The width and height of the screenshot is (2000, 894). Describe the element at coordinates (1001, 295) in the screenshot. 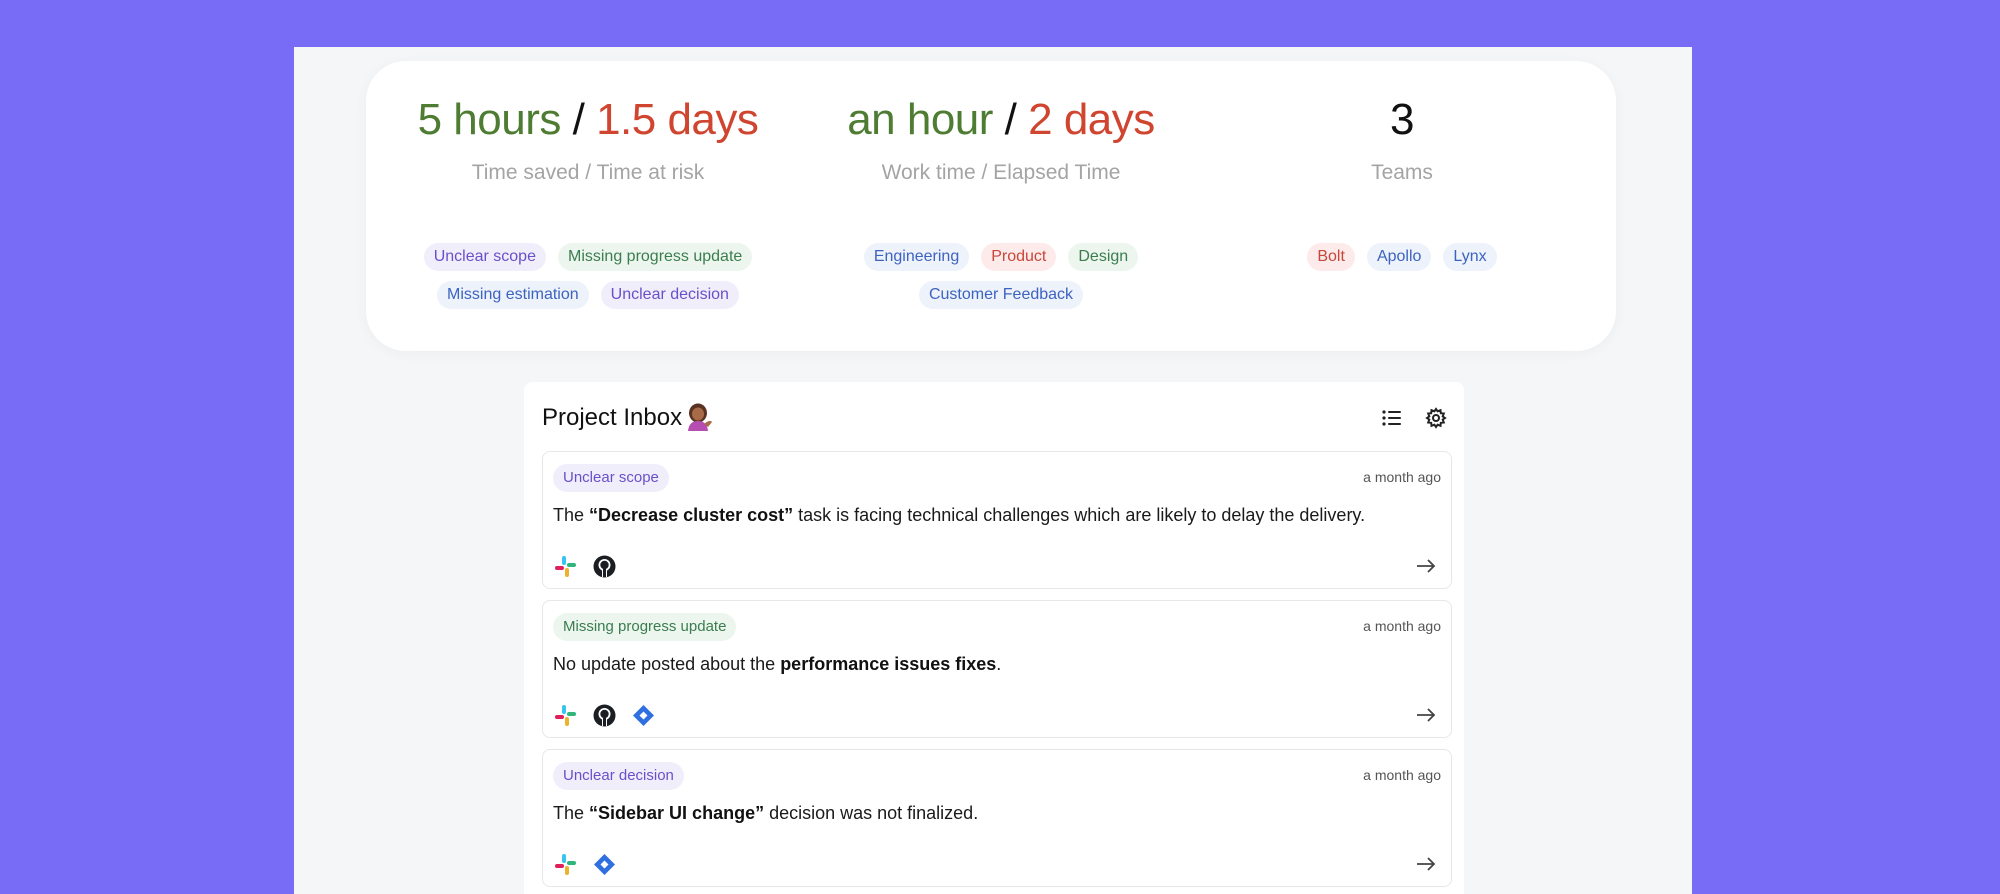

I see `tag-customer-feedback: Customer Feedback` at that location.